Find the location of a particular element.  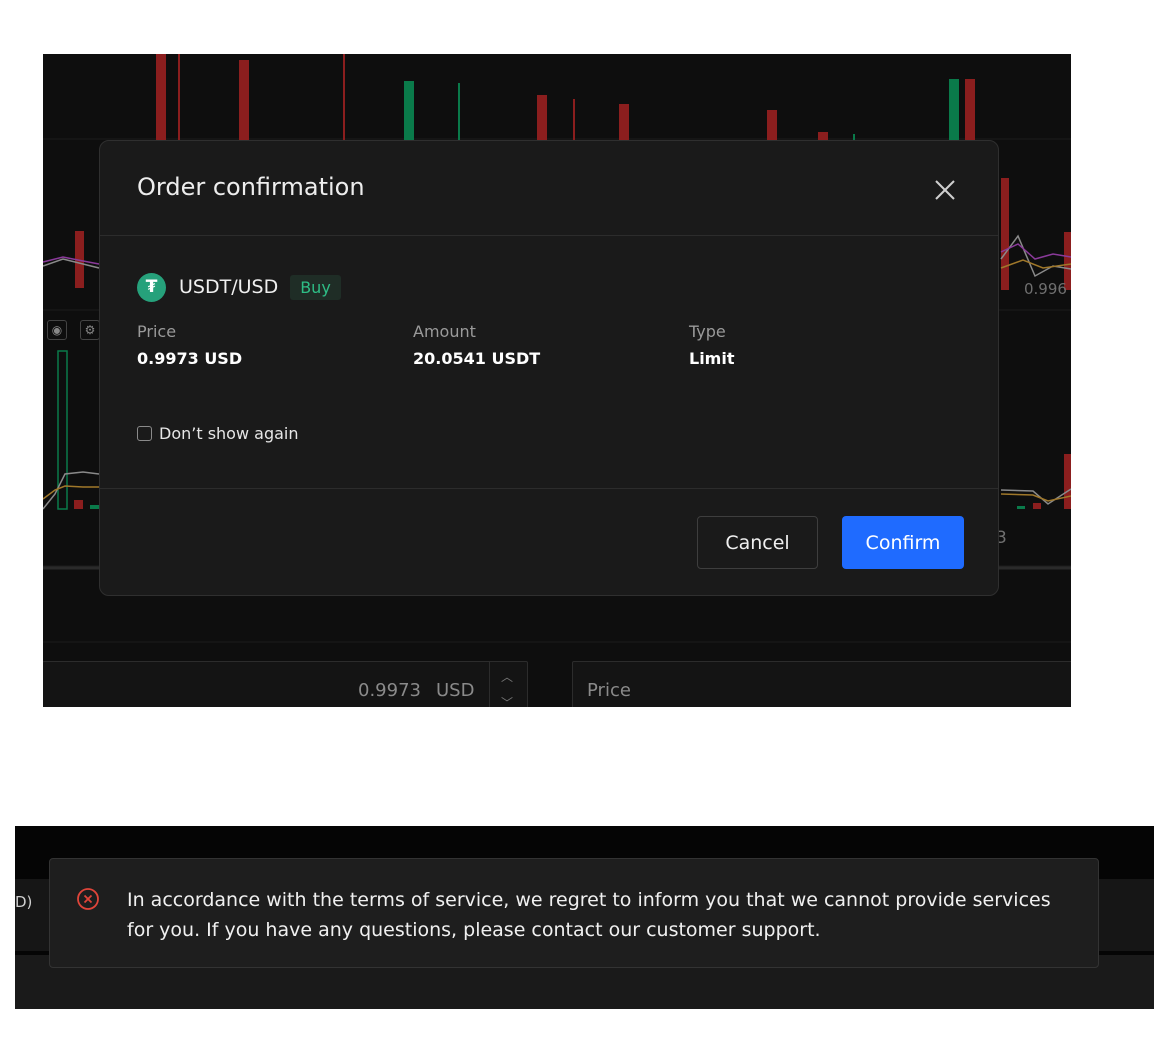

dont-show-again-option: Don’t show again is located at coordinates (217, 433).